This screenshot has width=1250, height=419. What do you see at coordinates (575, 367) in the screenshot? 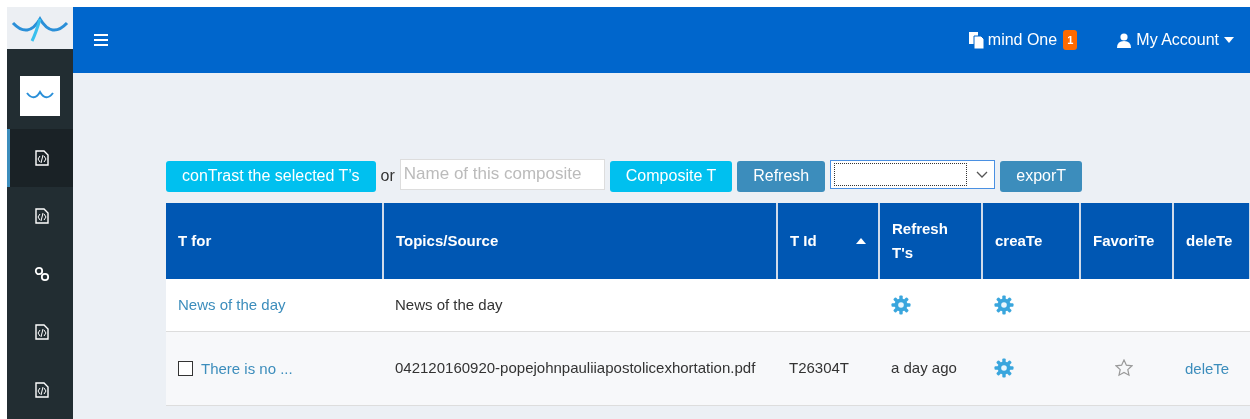
I see `table-cell: 042120160920-popejohnpauliiapostolicexhortation.pdf` at bounding box center [575, 367].